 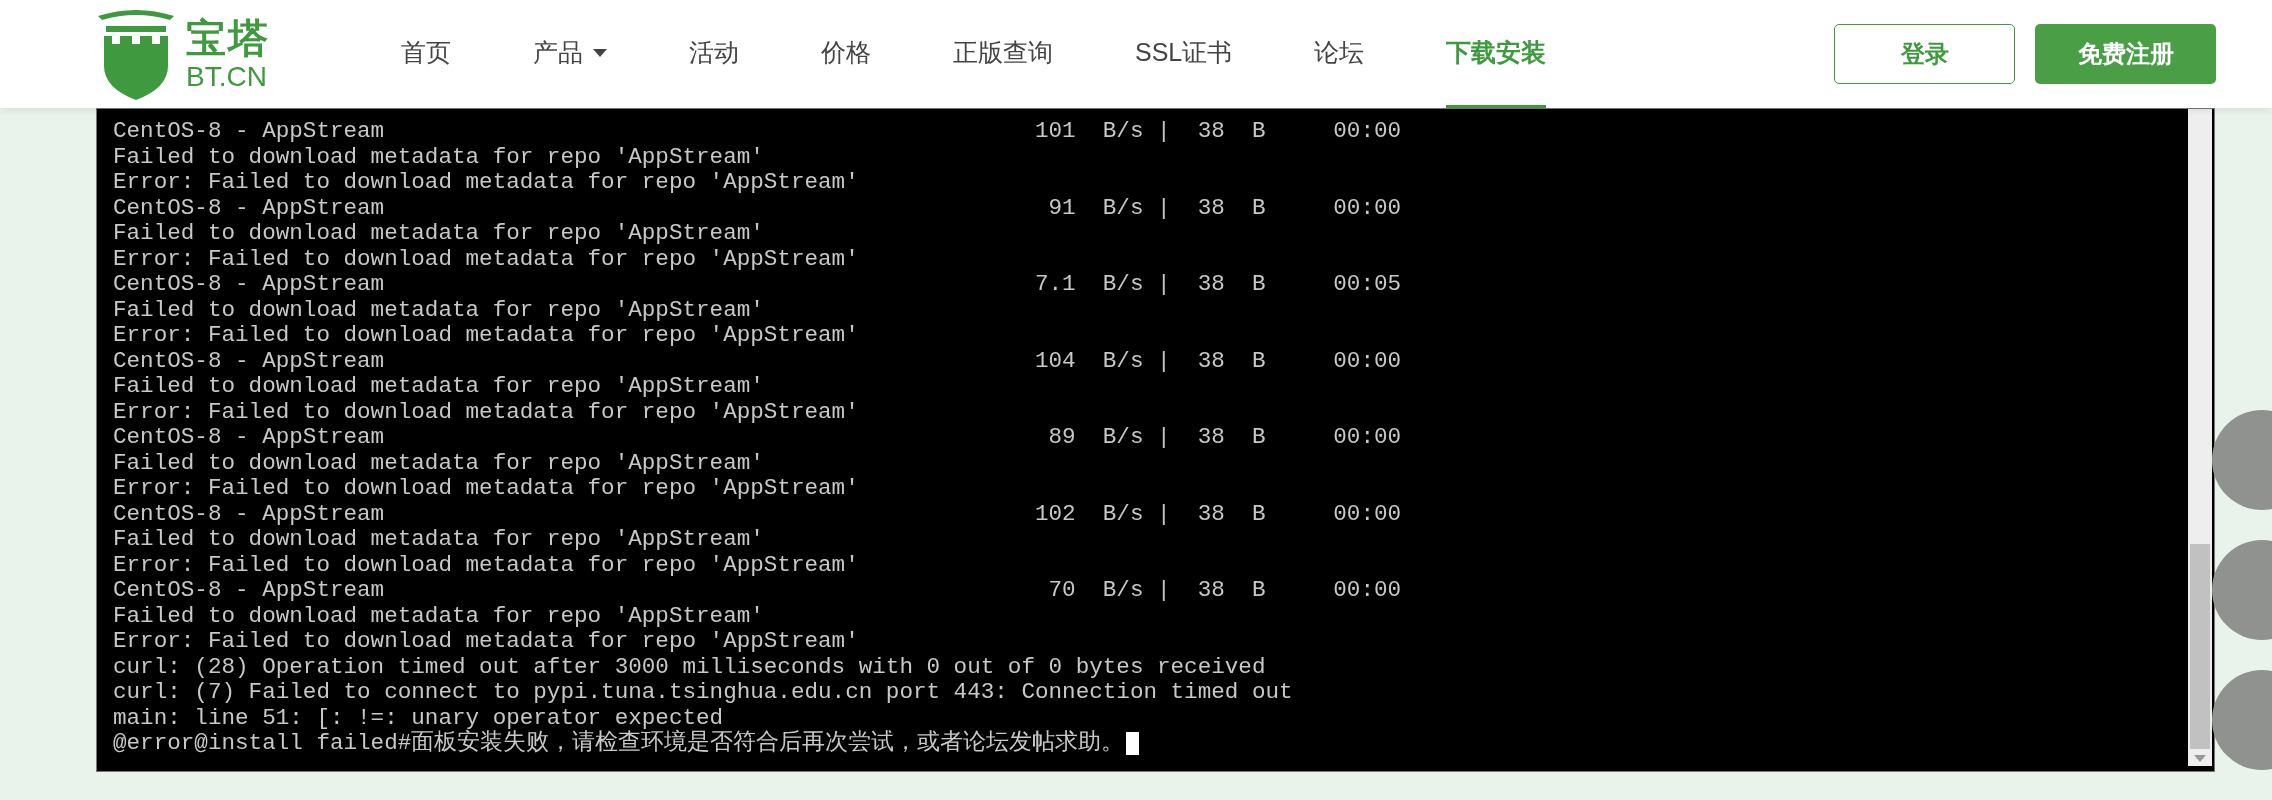 I want to click on scrollbar, so click(x=2200, y=437).